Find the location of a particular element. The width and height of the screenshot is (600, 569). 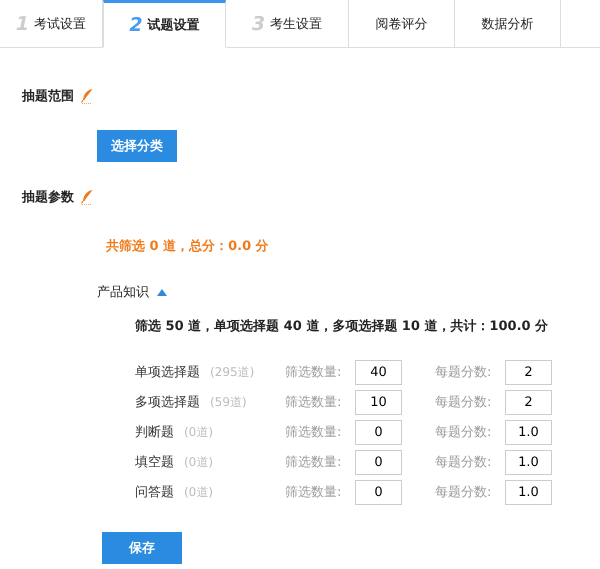

question-count: (295道) is located at coordinates (232, 372).